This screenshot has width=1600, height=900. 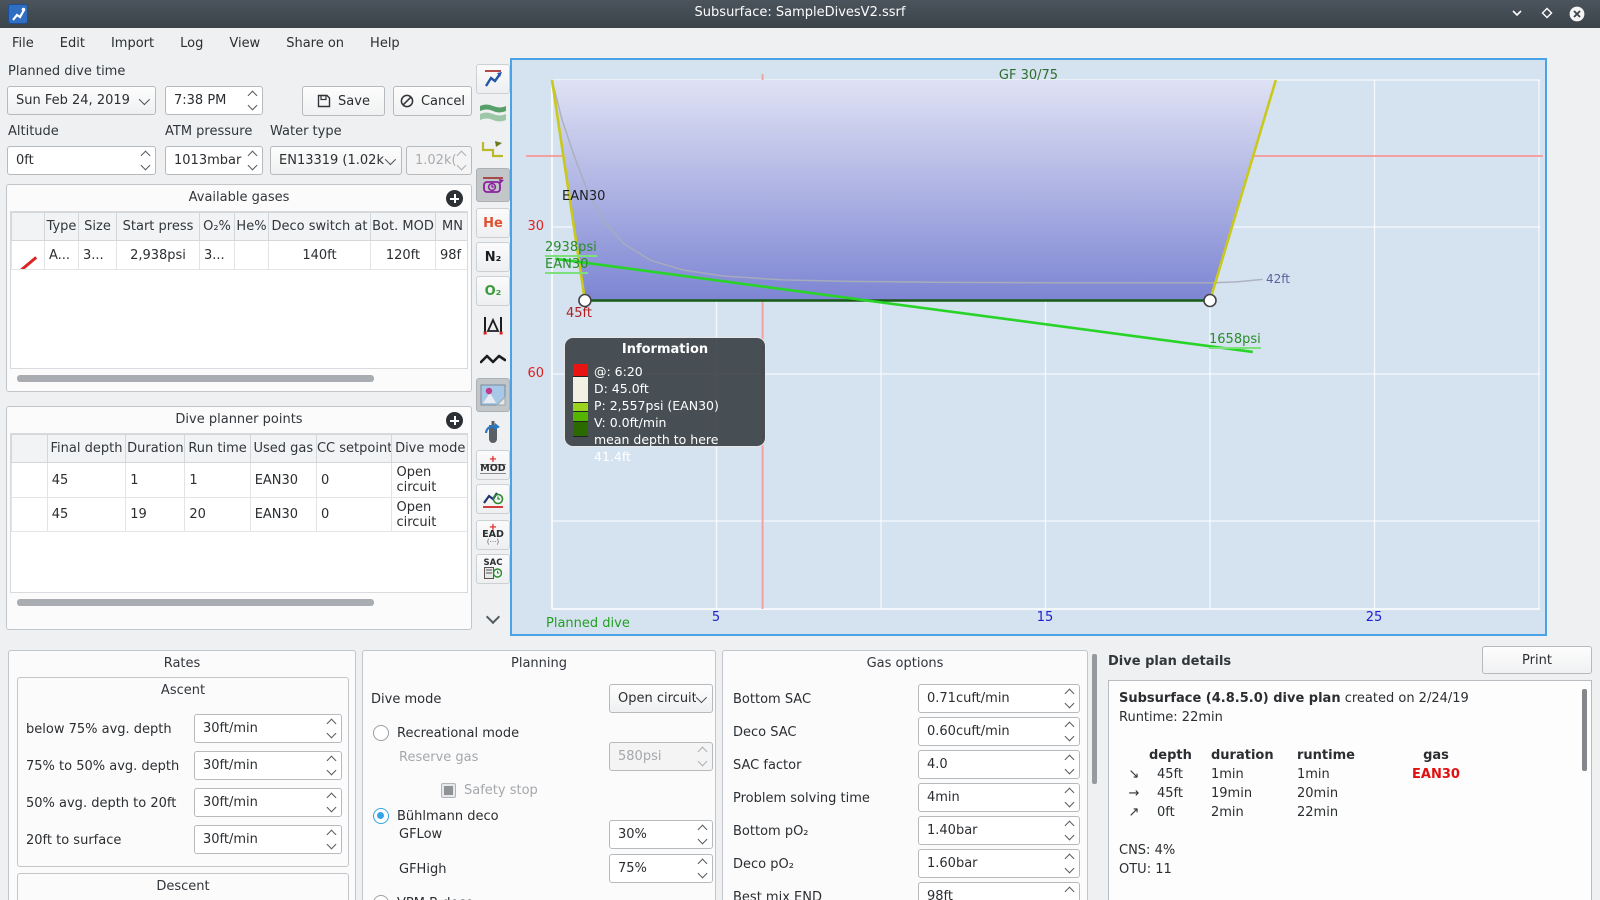 I want to click on gas-bot-mod: 120ft, so click(x=403, y=255).